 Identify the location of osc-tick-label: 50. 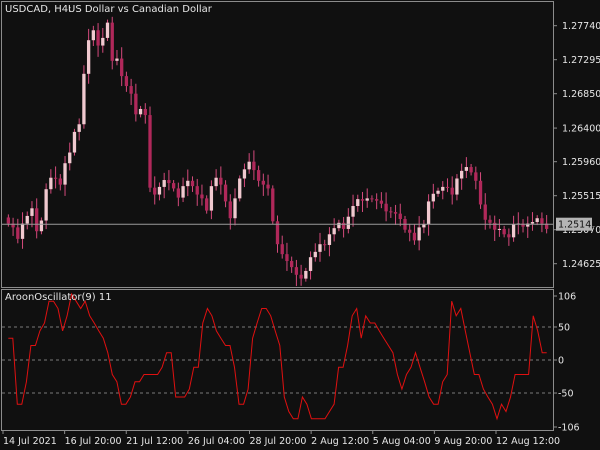
(564, 327).